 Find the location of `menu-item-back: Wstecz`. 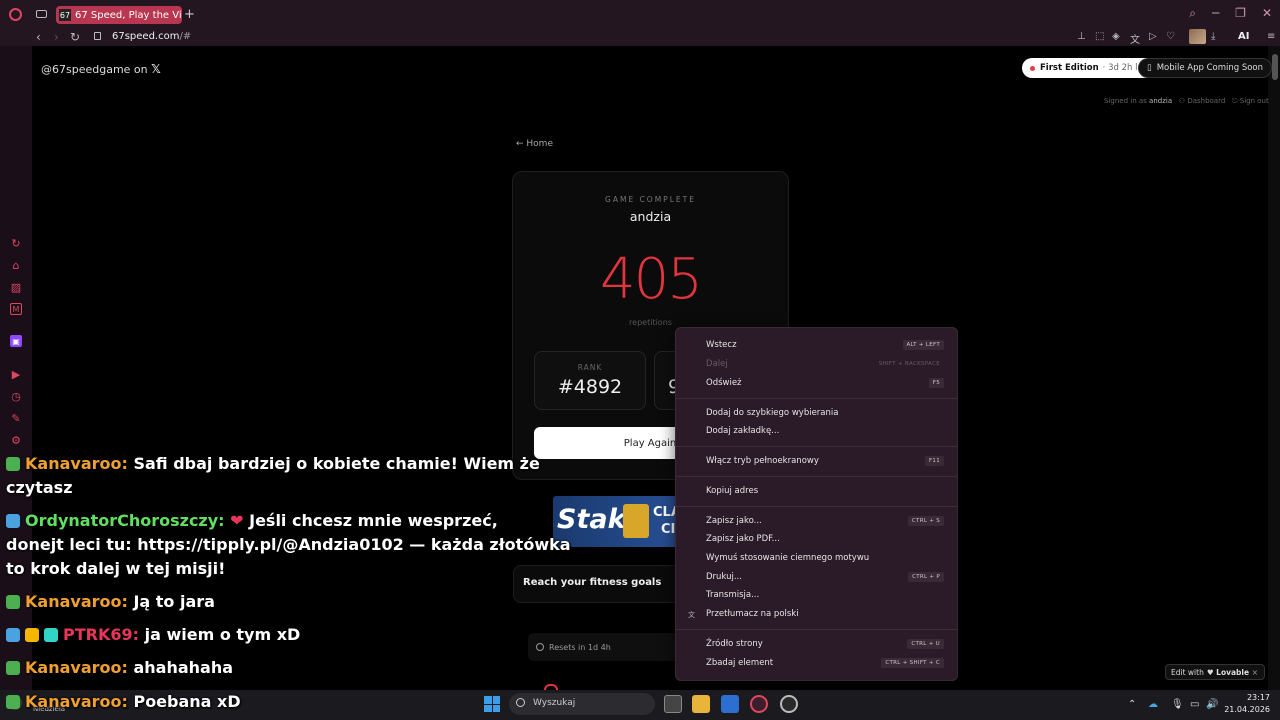

menu-item-back: Wstecz is located at coordinates (721, 345).